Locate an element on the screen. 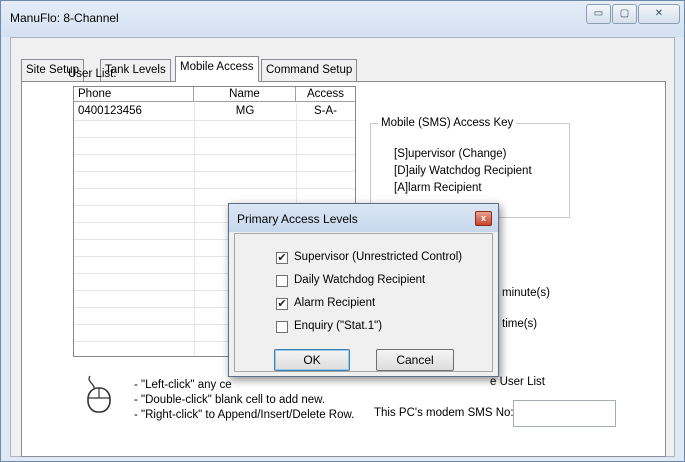  window-title: ManuFlo: 8-Channel is located at coordinates (64, 18).